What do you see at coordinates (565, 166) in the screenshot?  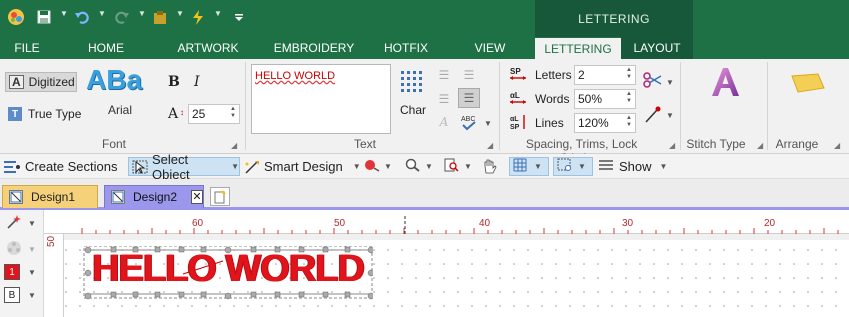 I see `snap-icon` at bounding box center [565, 166].